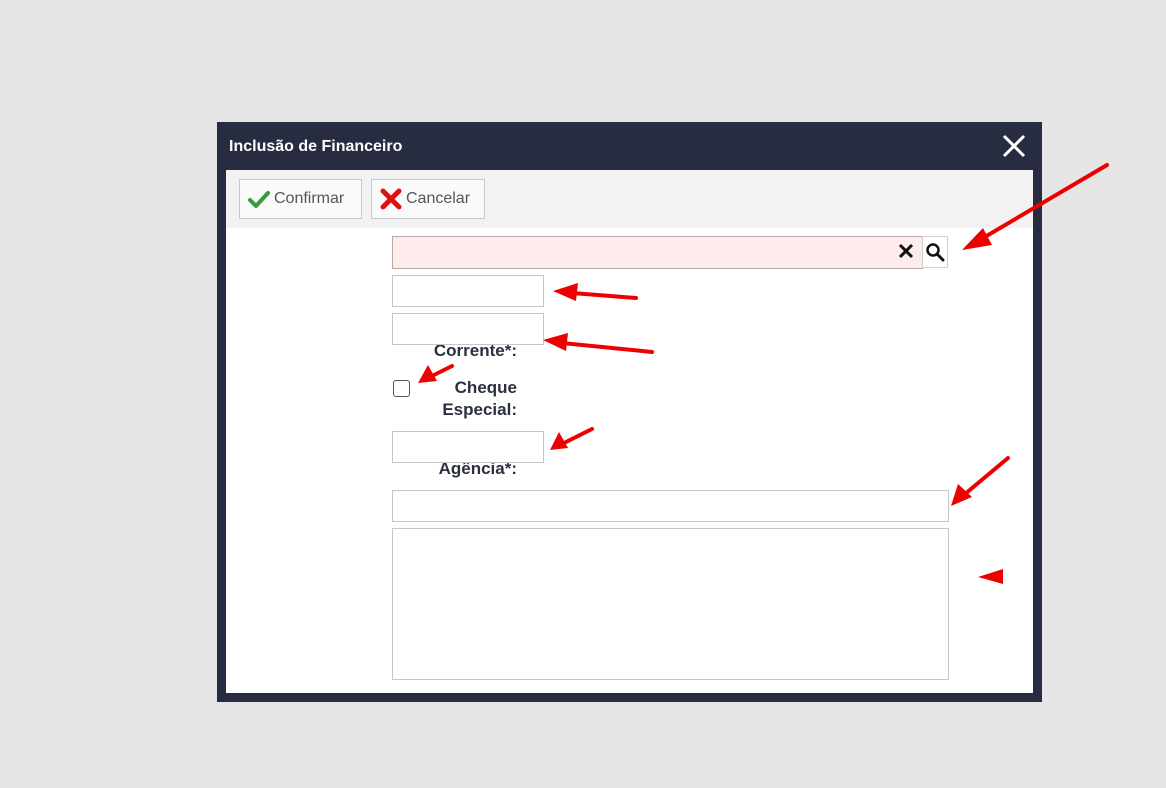 Image resolution: width=1166 pixels, height=788 pixels. I want to click on arrow-tel-agencia, so click(572, 438).